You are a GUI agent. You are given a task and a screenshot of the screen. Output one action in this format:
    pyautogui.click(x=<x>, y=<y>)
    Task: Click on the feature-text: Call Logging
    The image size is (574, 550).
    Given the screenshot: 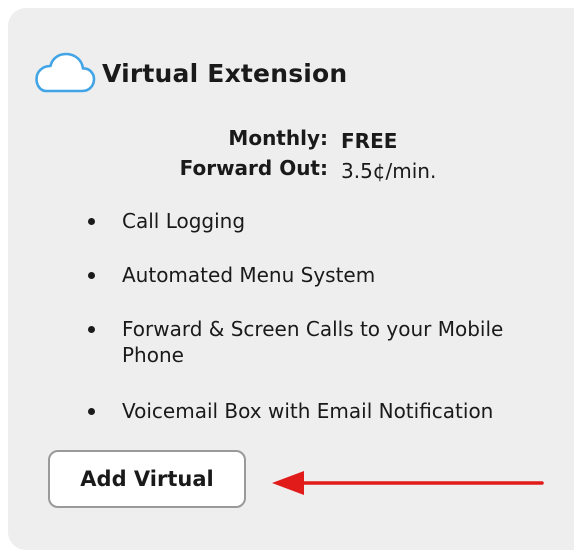 What is the action you would take?
    pyautogui.click(x=184, y=221)
    